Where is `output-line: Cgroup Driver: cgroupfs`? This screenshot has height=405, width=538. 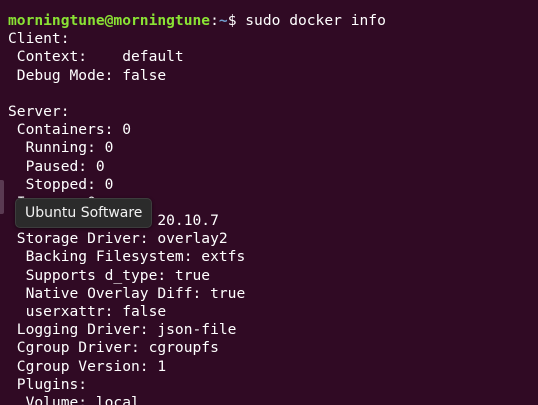 output-line: Cgroup Driver: cgroupfs is located at coordinates (113, 348).